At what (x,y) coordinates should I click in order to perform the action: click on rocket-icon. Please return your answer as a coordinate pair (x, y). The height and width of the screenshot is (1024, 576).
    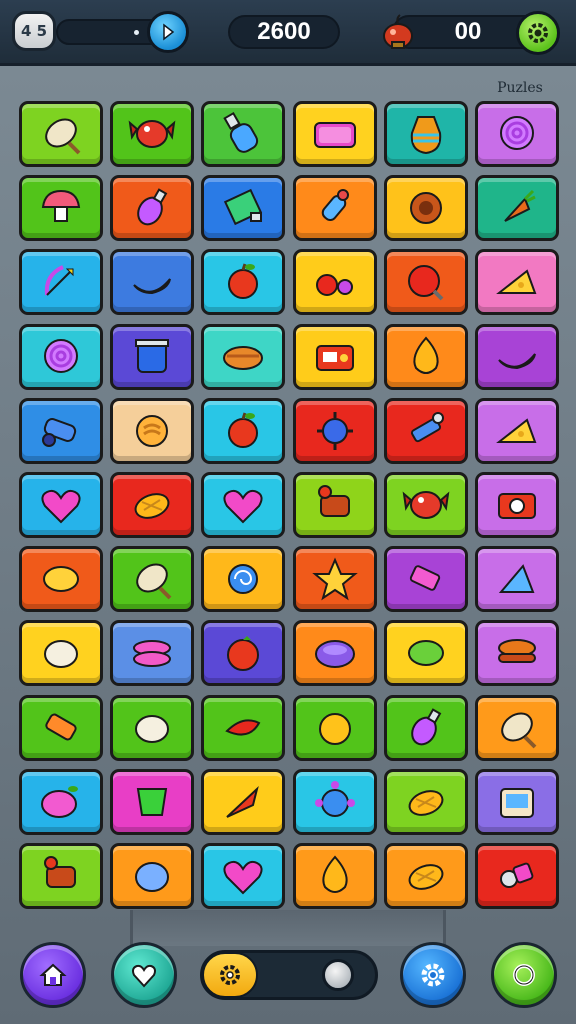
    Looking at the image, I should click on (335, 205).